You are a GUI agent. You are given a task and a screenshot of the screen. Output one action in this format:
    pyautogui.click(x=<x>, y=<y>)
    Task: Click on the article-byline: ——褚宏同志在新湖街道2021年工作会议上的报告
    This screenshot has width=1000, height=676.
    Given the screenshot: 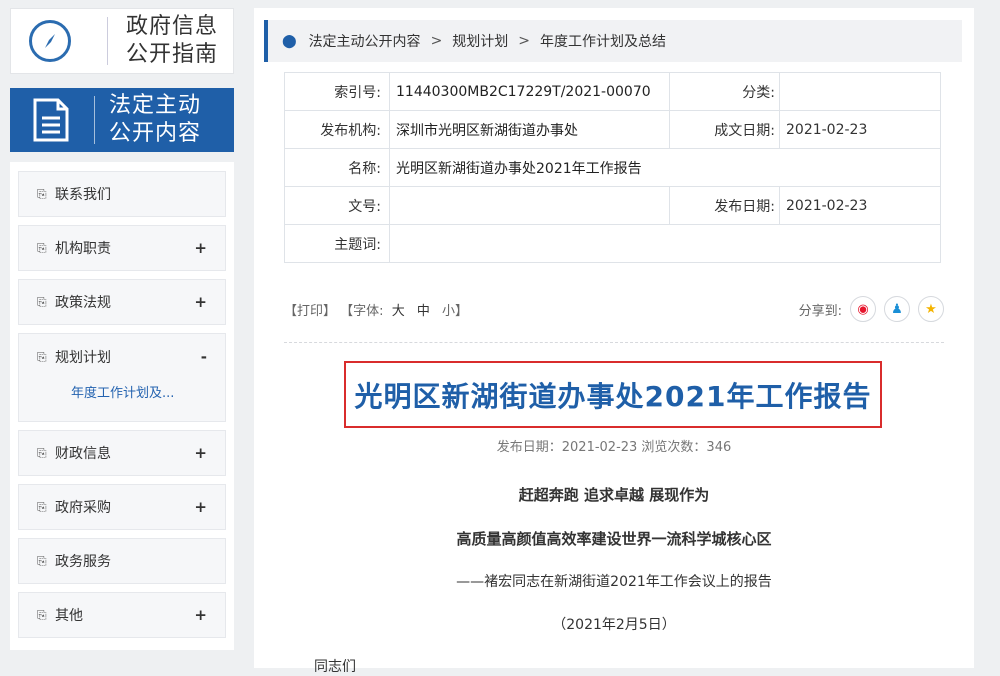 What is the action you would take?
    pyautogui.click(x=614, y=582)
    